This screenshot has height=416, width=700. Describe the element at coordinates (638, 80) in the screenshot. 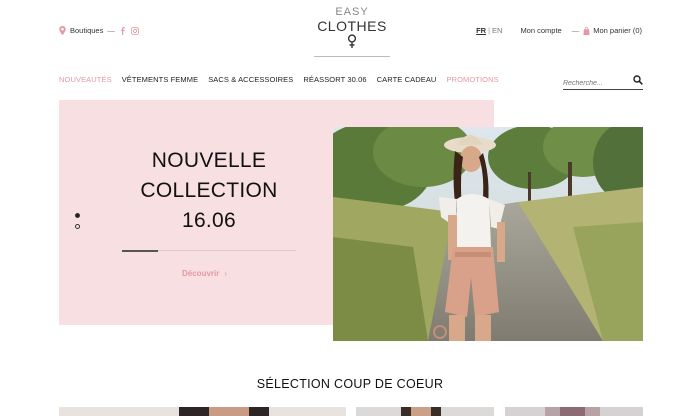

I see `search-icon` at that location.